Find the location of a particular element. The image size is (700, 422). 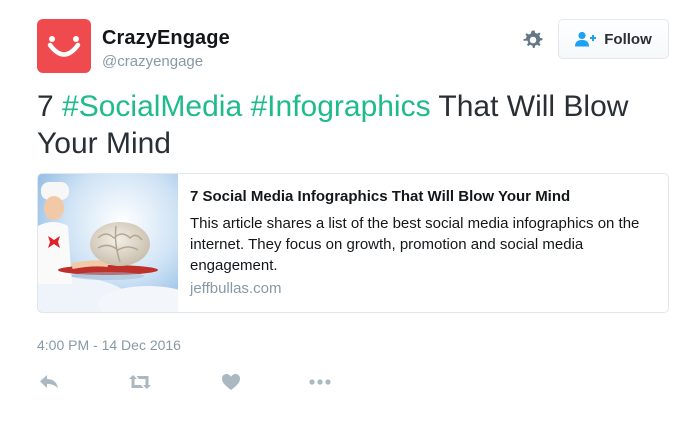

more-icon is located at coordinates (320, 382).